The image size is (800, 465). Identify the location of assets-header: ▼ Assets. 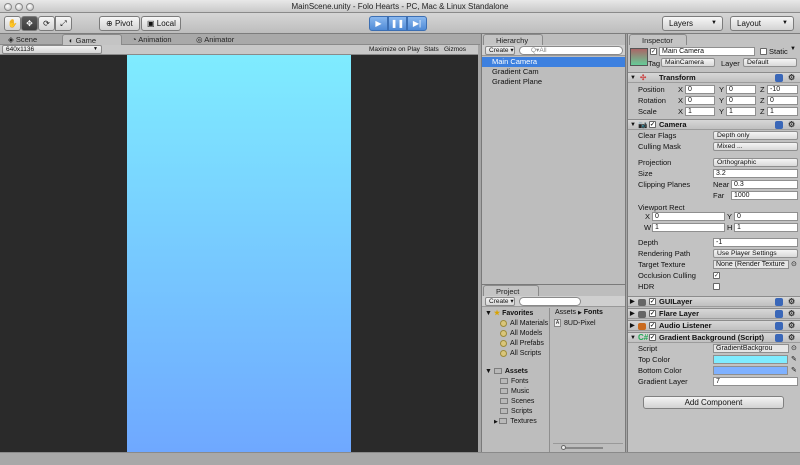
(506, 372).